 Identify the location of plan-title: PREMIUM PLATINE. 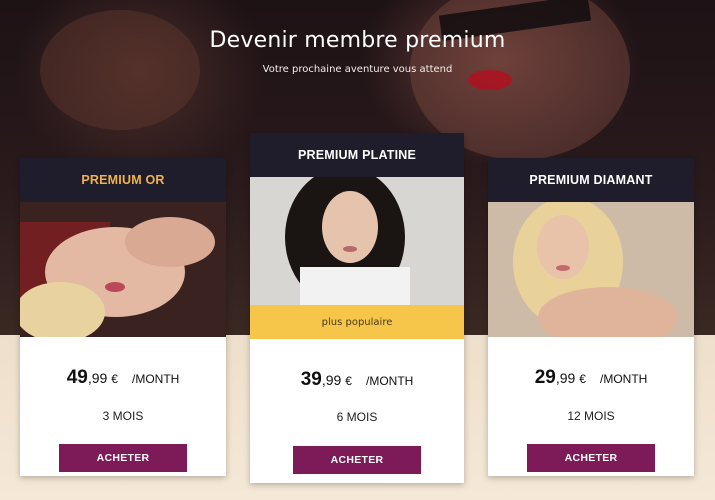
(357, 155).